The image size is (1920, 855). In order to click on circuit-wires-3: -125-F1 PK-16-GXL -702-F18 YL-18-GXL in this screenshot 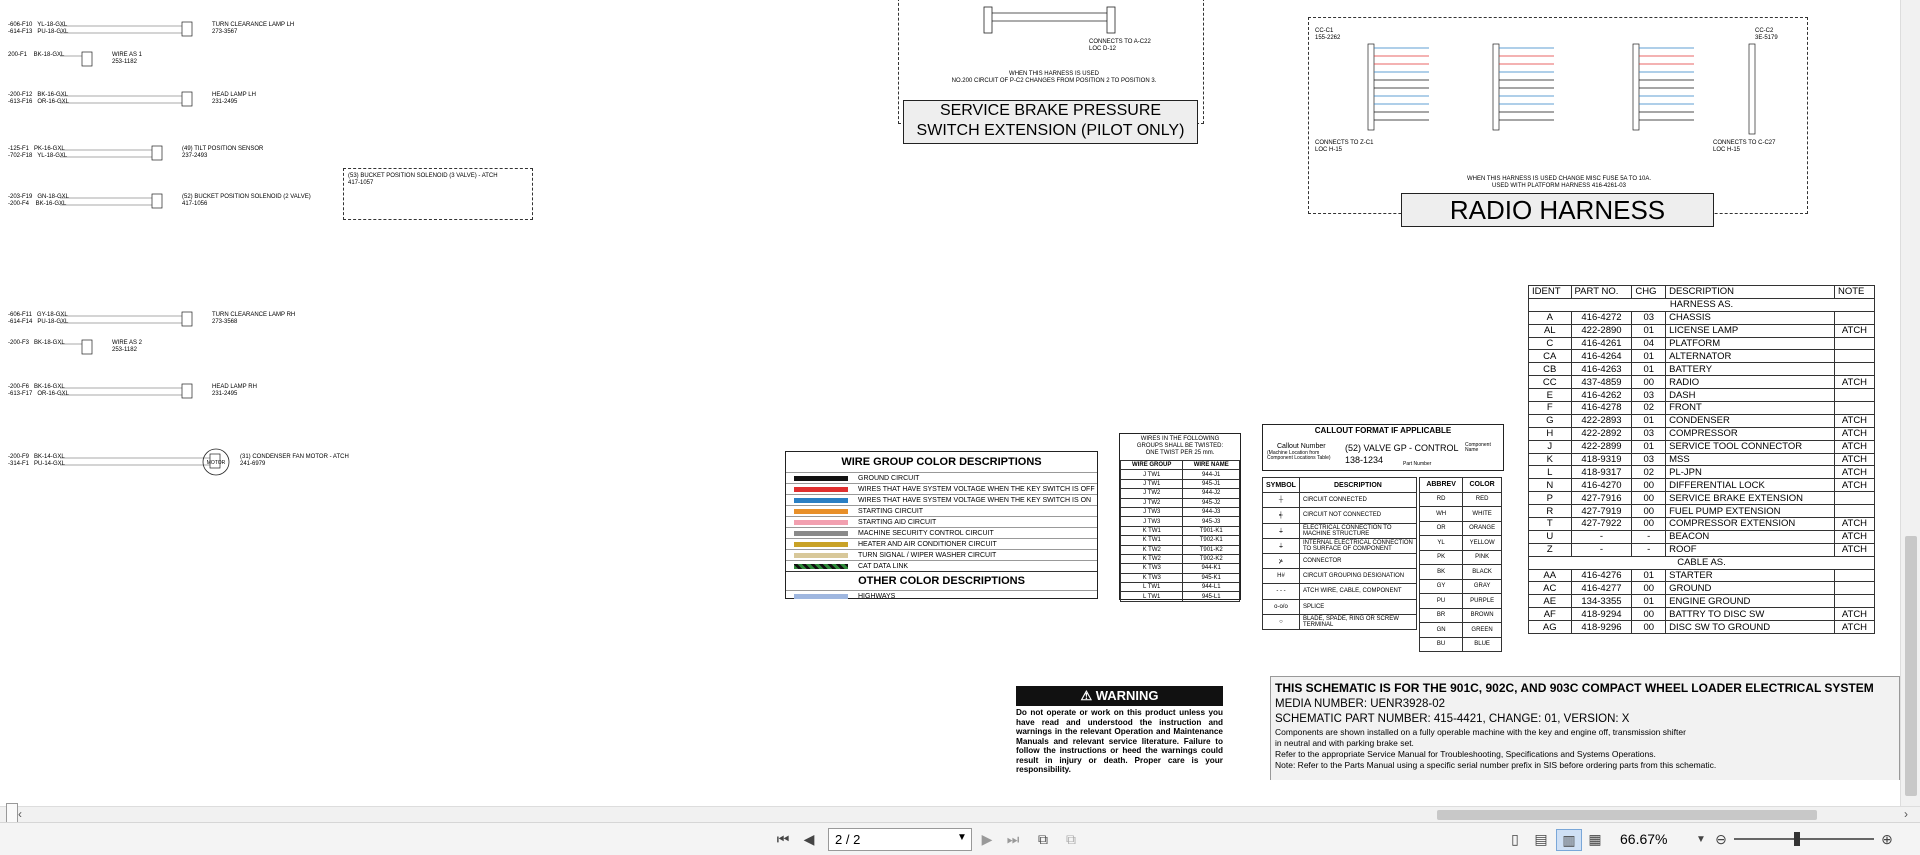, I will do `click(38, 152)`.